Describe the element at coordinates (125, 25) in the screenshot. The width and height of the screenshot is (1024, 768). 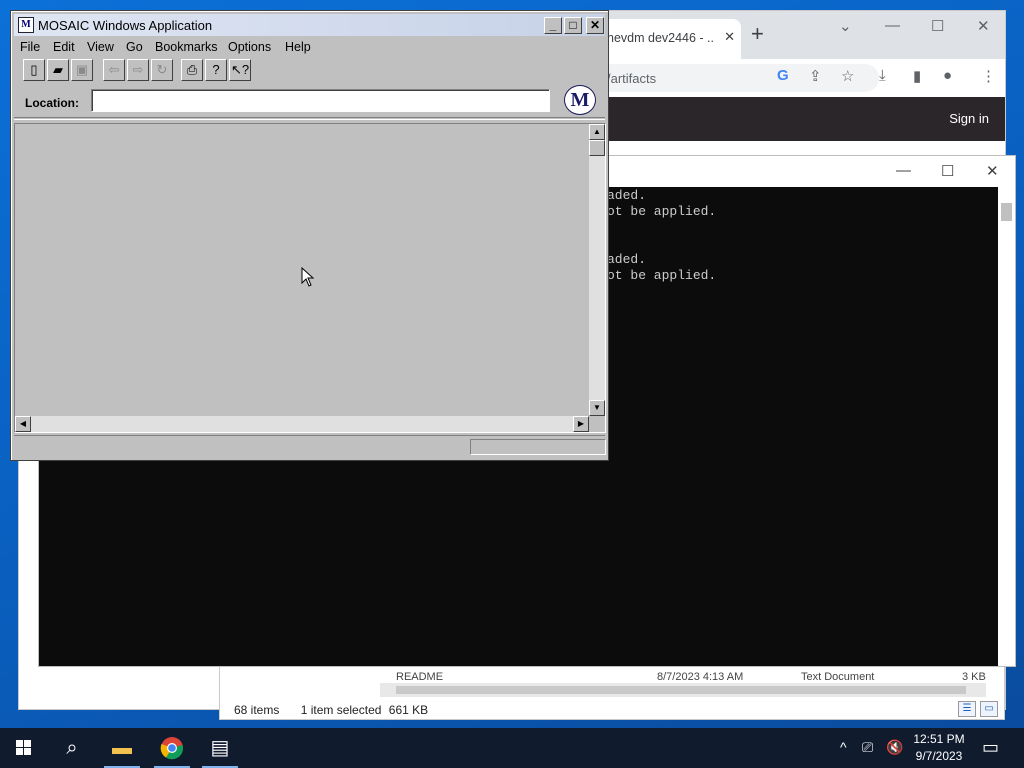
I see `window-title: MOSAIC Windows Application` at that location.